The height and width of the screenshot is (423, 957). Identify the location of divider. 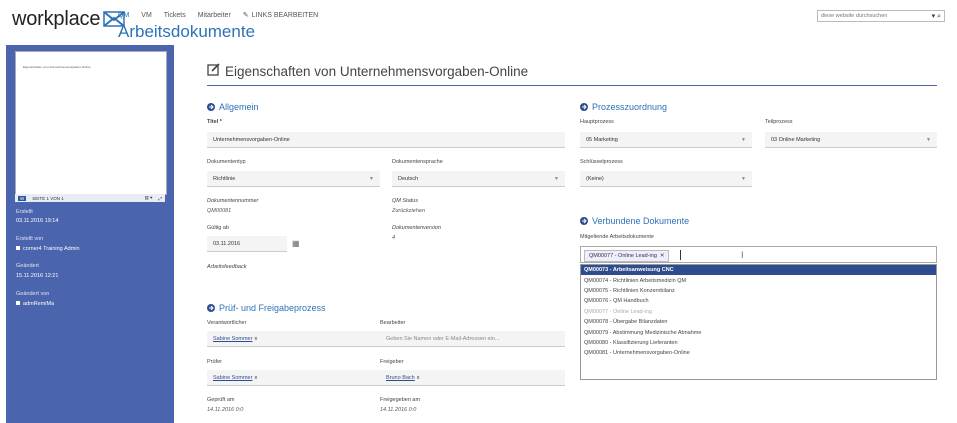
(572, 85).